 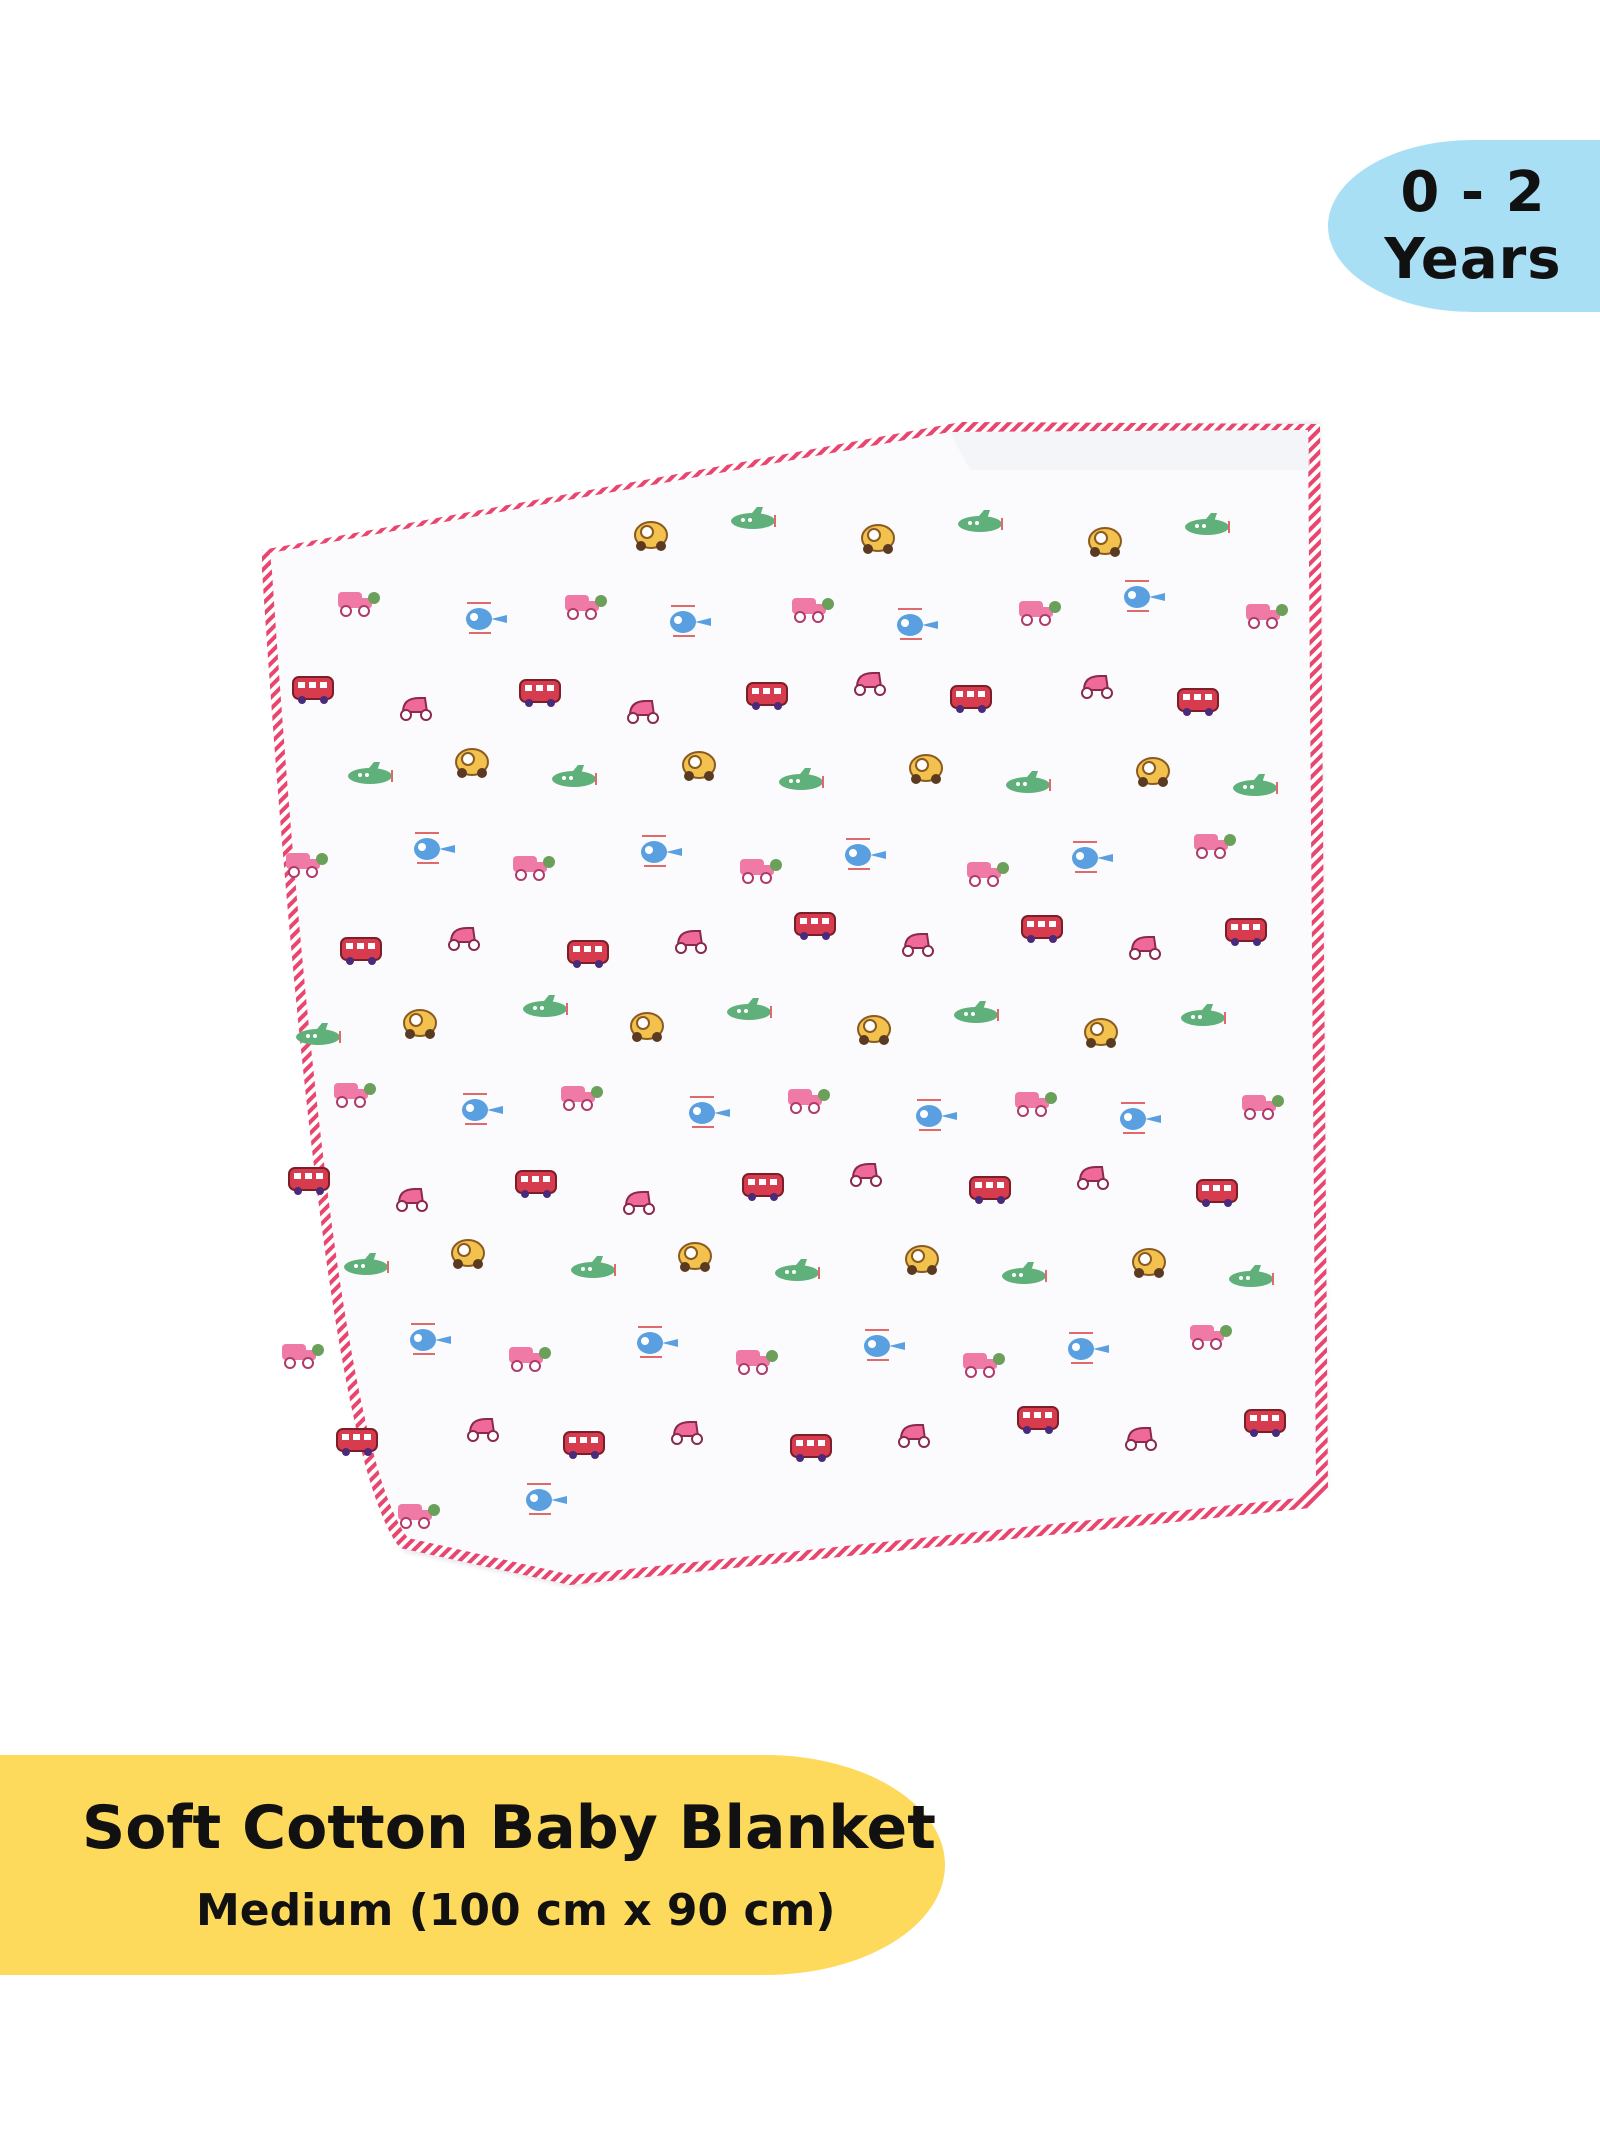 What do you see at coordinates (516, 1910) in the screenshot?
I see `product-size: Medium (100 cm x 90 cm)` at bounding box center [516, 1910].